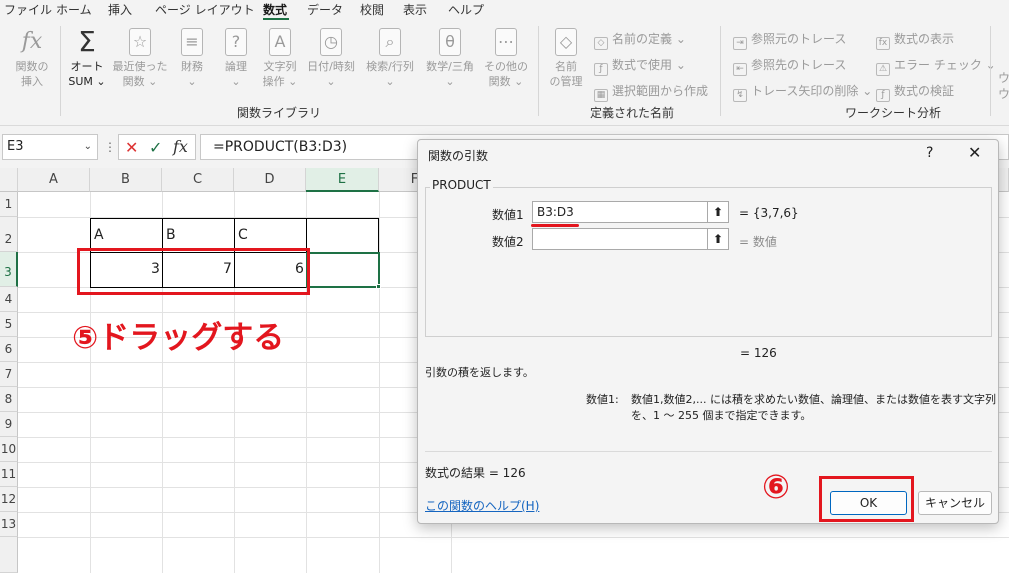  I want to click on lookup-button: ⌕ 検索/行列 ⌄, so click(390, 58).